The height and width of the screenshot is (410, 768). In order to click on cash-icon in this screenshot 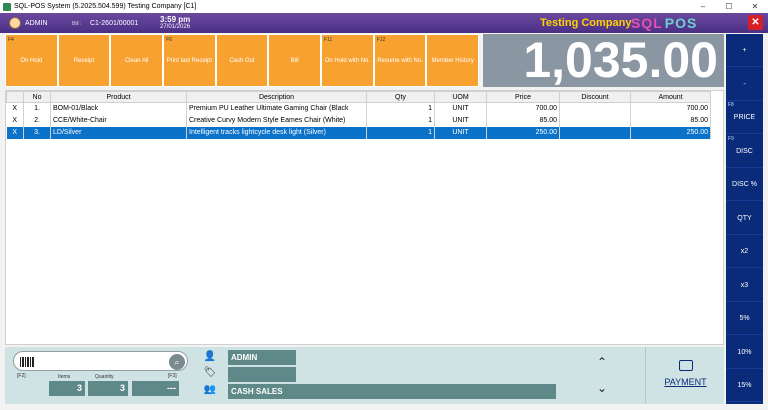, I will do `click(686, 365)`.